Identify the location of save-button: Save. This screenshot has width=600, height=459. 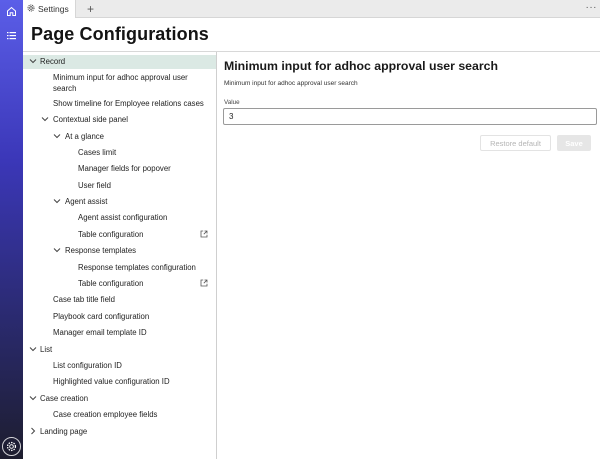
(574, 143).